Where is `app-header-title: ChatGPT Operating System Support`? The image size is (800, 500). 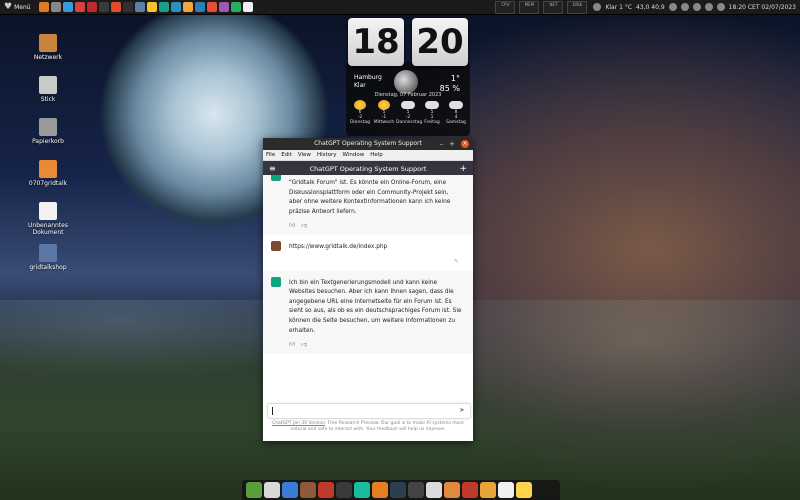
app-header-title: ChatGPT Operating System Support is located at coordinates (368, 168).